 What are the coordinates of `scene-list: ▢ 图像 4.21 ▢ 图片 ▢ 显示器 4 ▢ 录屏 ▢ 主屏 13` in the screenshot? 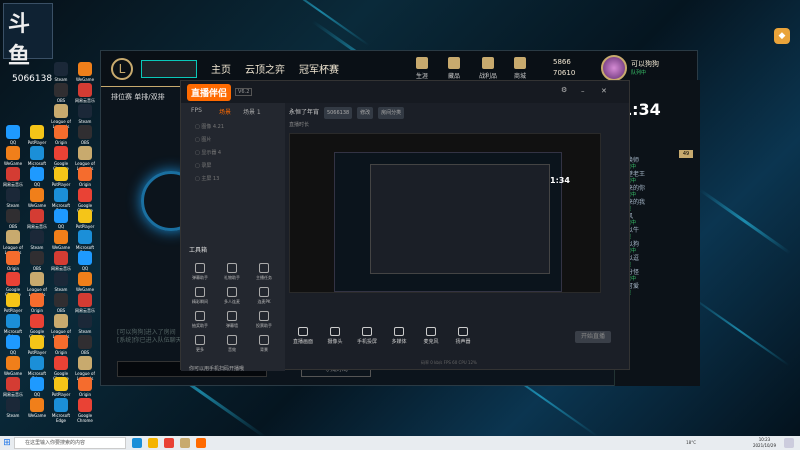 It's located at (202, 149).